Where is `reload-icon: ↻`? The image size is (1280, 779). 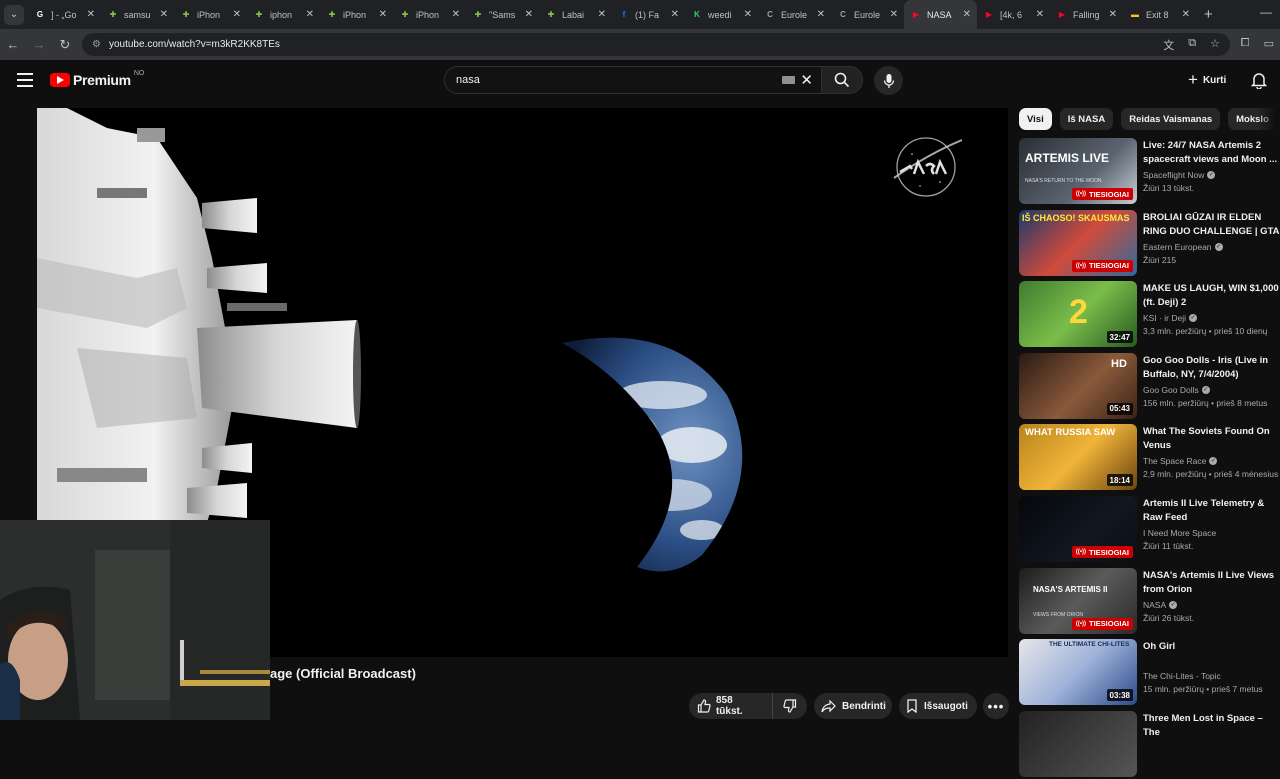
reload-icon: ↻ is located at coordinates (65, 45).